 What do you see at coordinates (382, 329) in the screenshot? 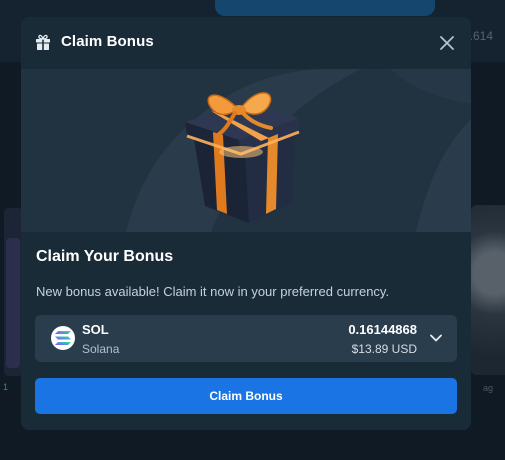
I see `bonus-amount: 0.16144868` at bounding box center [382, 329].